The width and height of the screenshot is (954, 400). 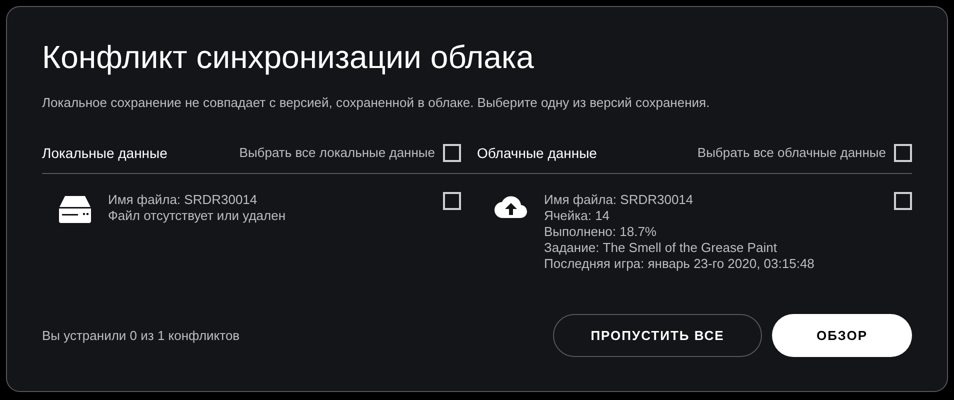 I want to click on hard-drive-icon, so click(x=75, y=208).